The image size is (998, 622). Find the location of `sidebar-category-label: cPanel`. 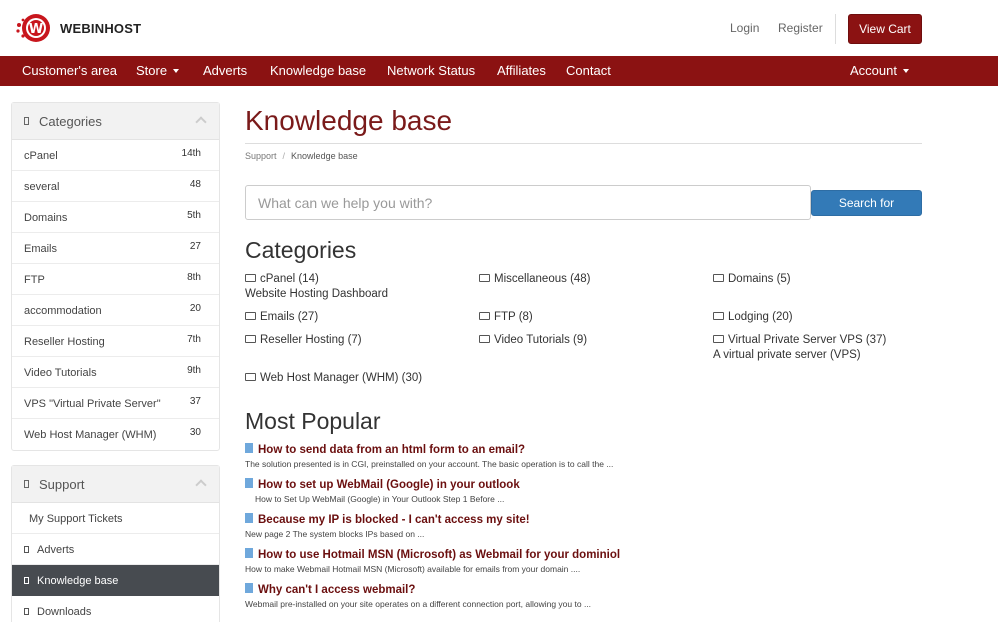

sidebar-category-label: cPanel is located at coordinates (41, 156).